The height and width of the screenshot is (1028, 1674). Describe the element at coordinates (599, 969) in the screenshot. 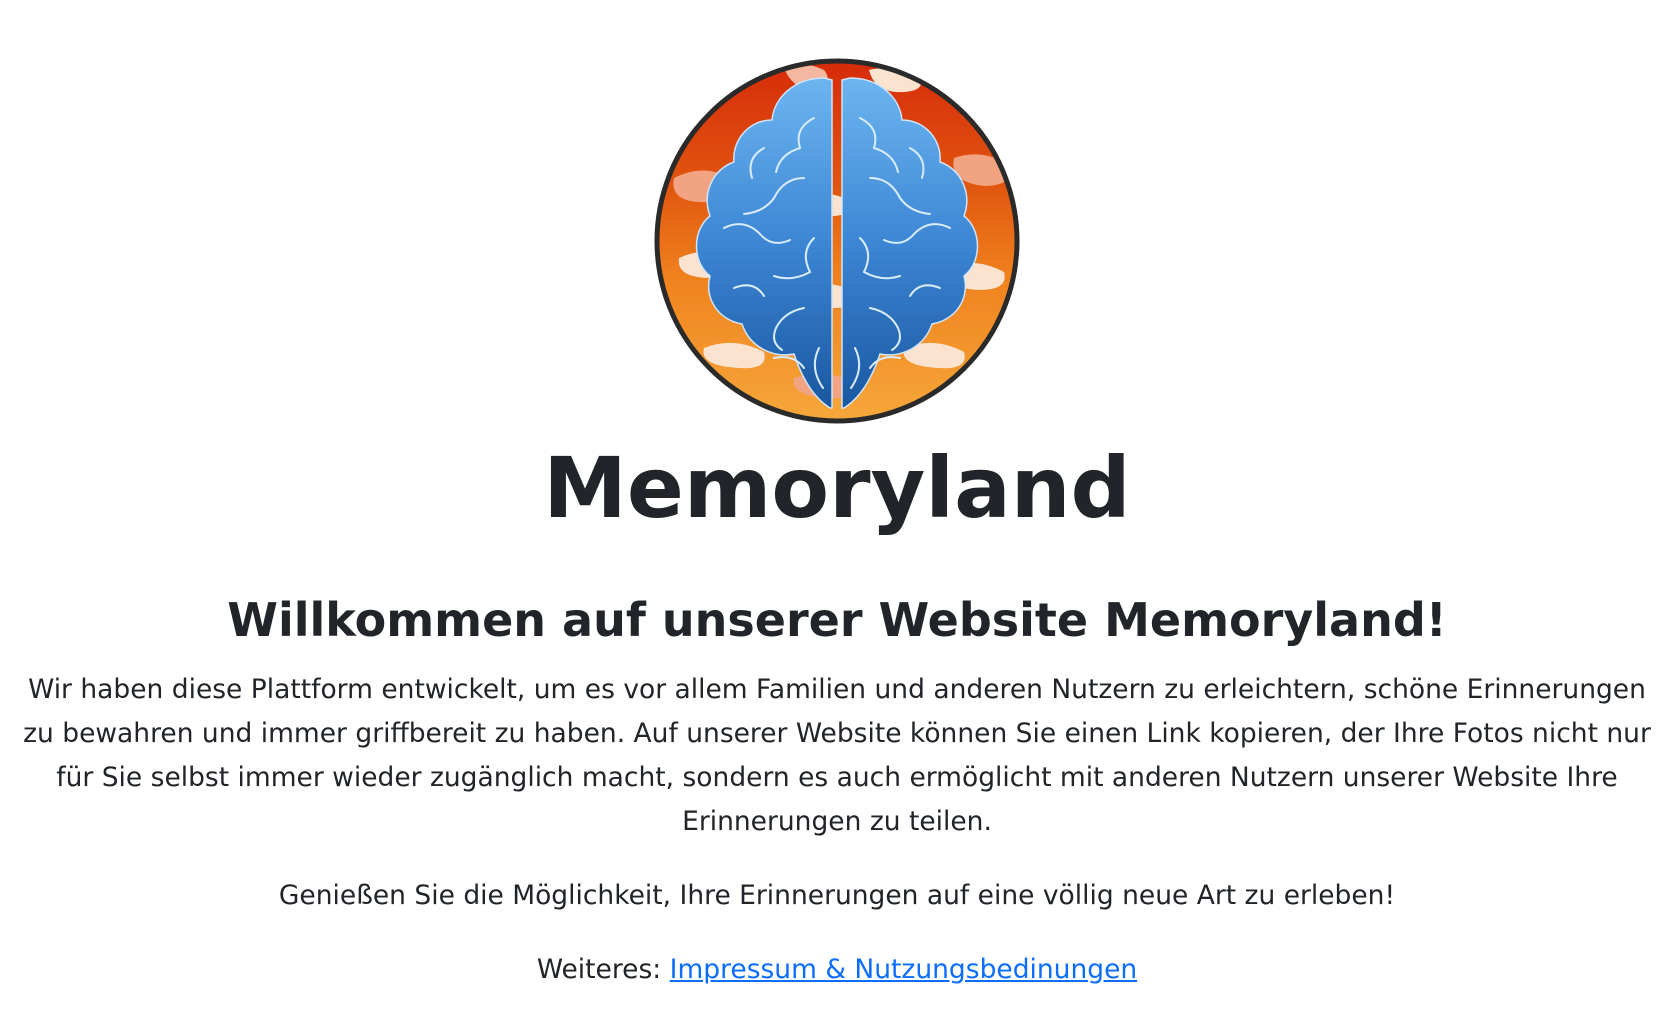

I see `more-label: Weiteres:` at that location.